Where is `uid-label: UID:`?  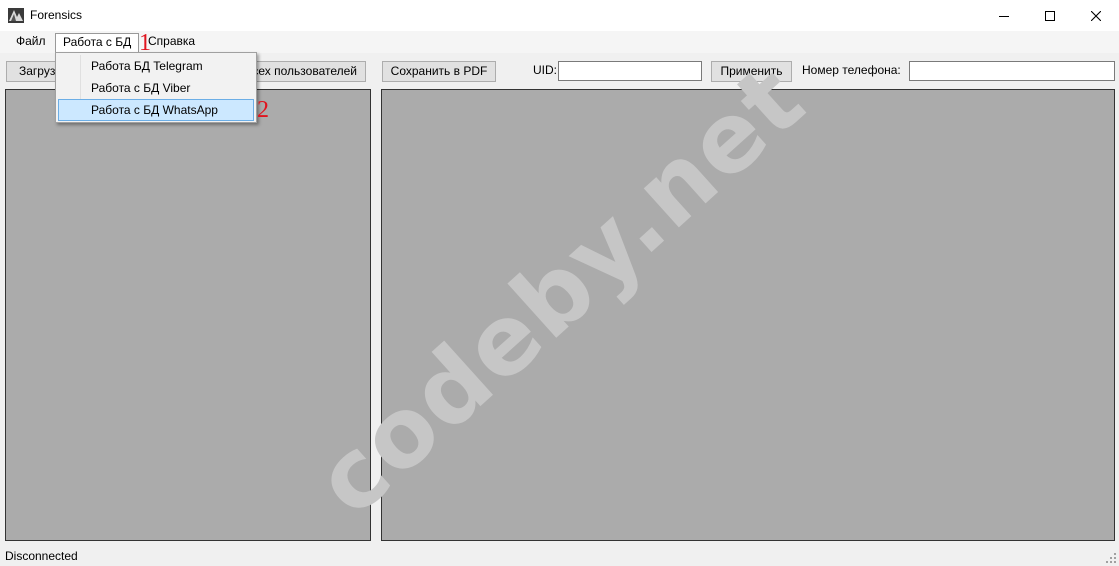
uid-label: UID: is located at coordinates (545, 70).